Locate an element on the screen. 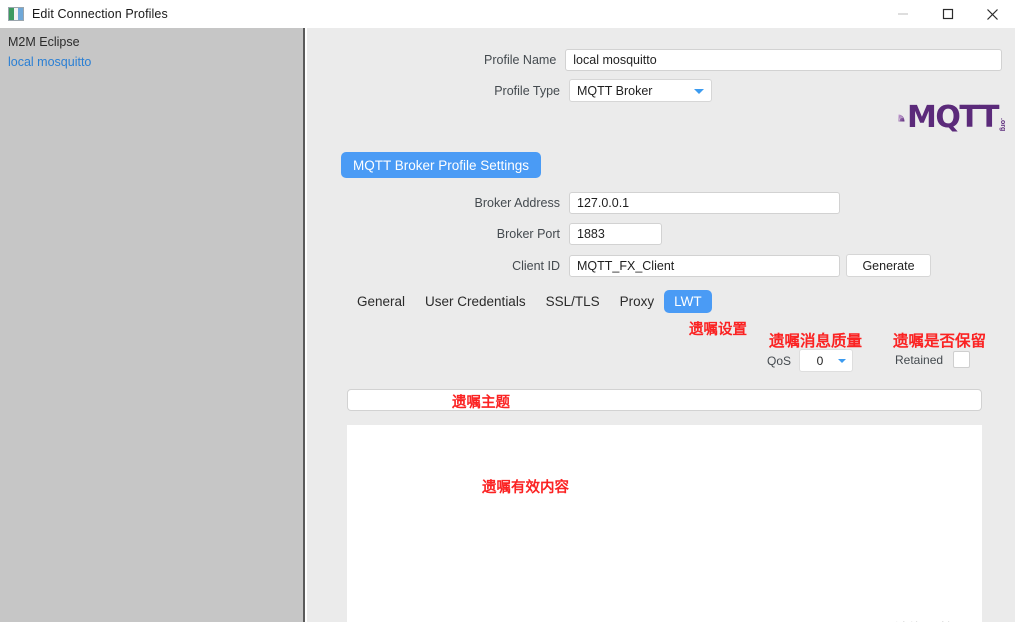  client-id-row: Client ID Generate is located at coordinates (619, 265).